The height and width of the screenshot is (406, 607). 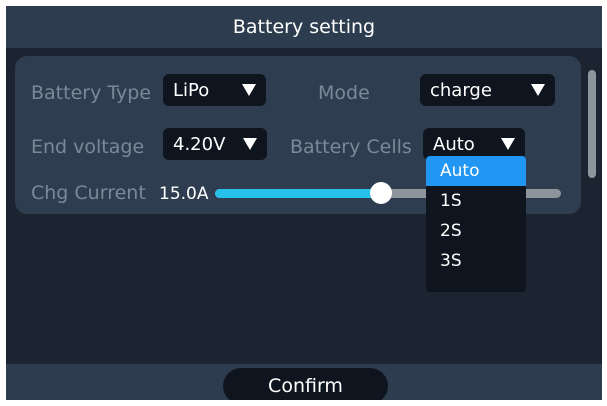 I want to click on battery-cells-value: Auto, so click(x=454, y=144).